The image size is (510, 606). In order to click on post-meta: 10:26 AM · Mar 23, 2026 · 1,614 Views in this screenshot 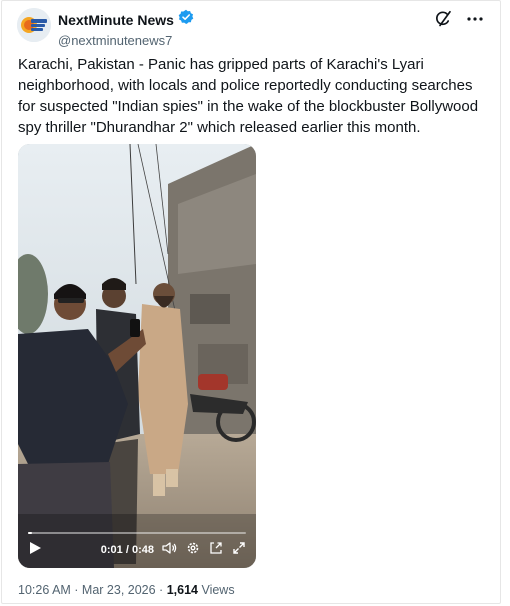, I will do `click(126, 590)`.